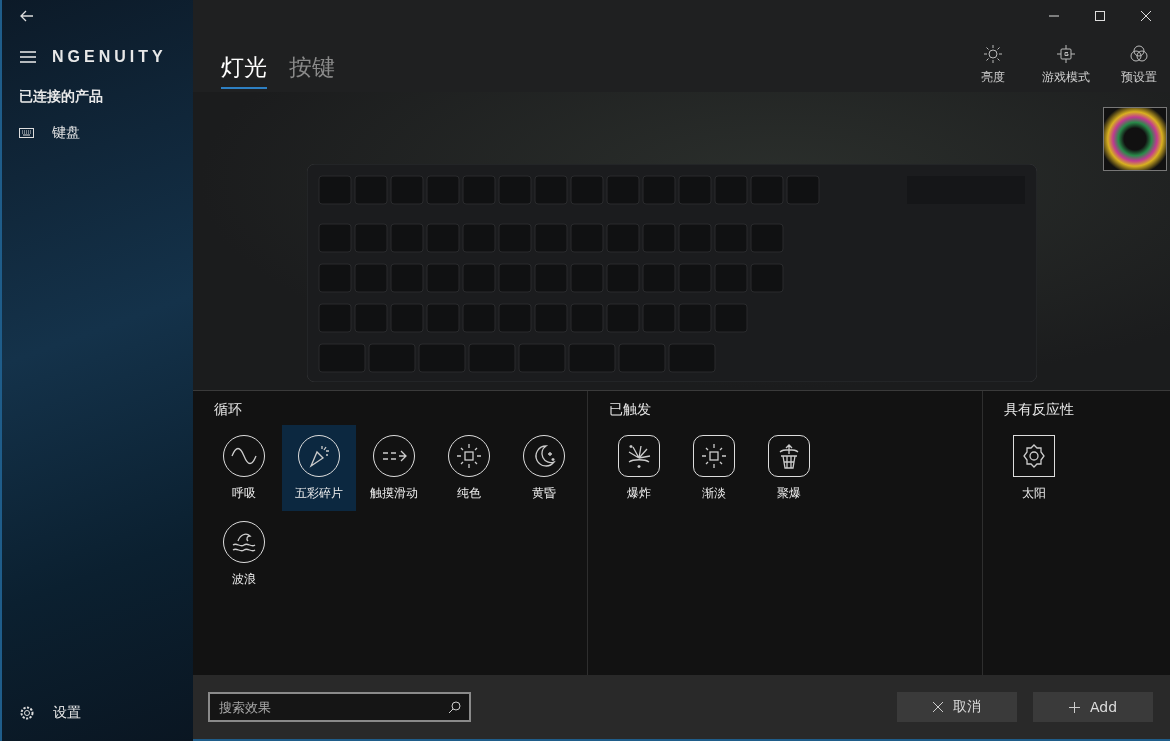 Image resolution: width=1170 pixels, height=741 pixels. I want to click on sunsmall-icon, so click(714, 455).